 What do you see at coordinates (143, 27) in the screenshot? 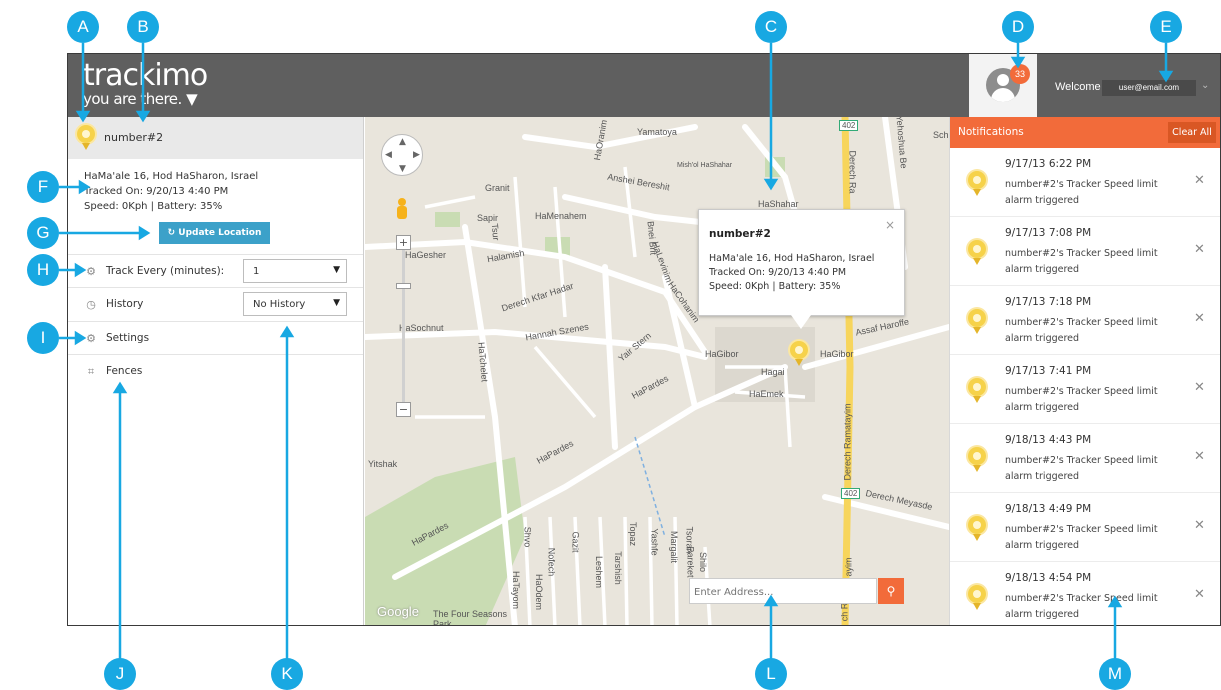
I see `callout-b: B` at bounding box center [143, 27].